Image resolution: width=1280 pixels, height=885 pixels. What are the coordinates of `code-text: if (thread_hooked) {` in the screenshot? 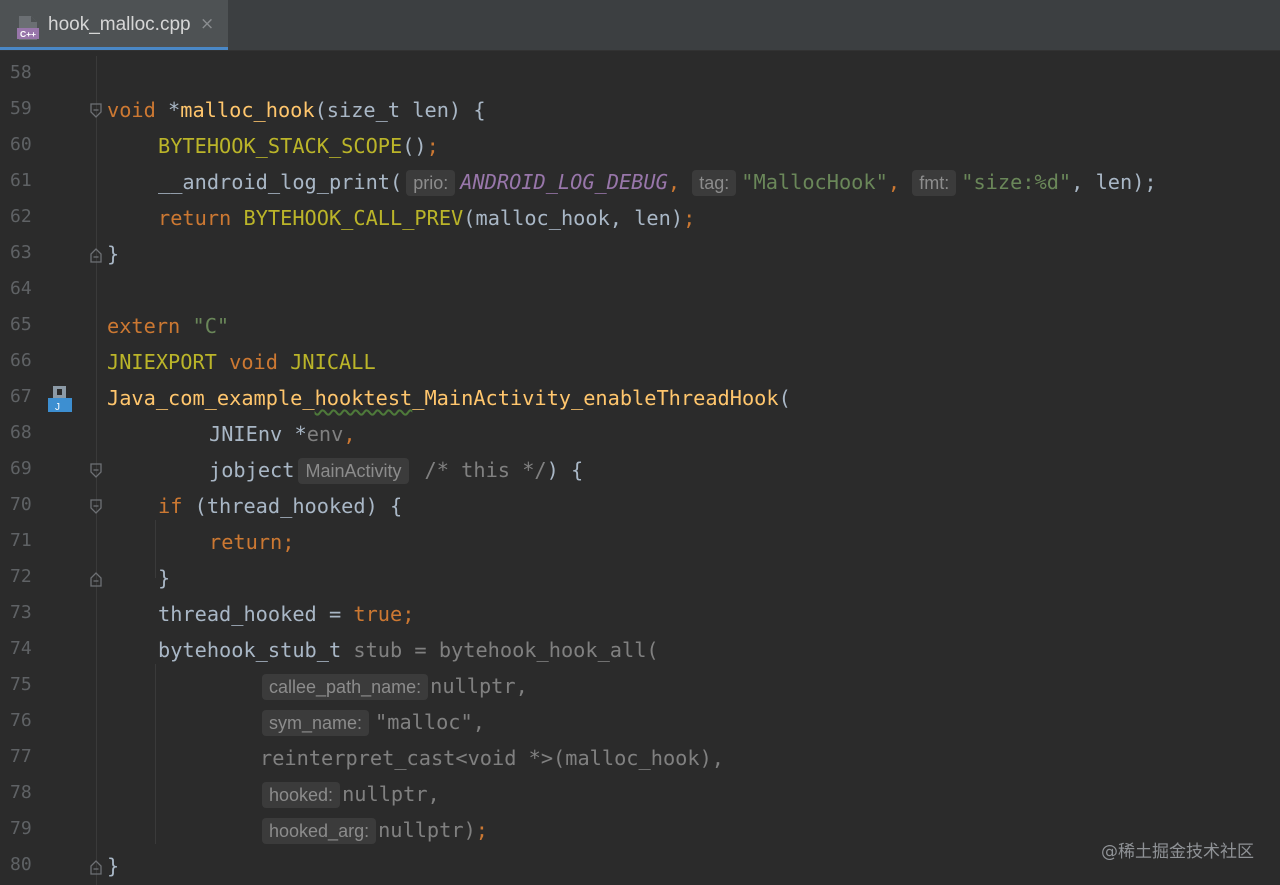 It's located at (280, 506).